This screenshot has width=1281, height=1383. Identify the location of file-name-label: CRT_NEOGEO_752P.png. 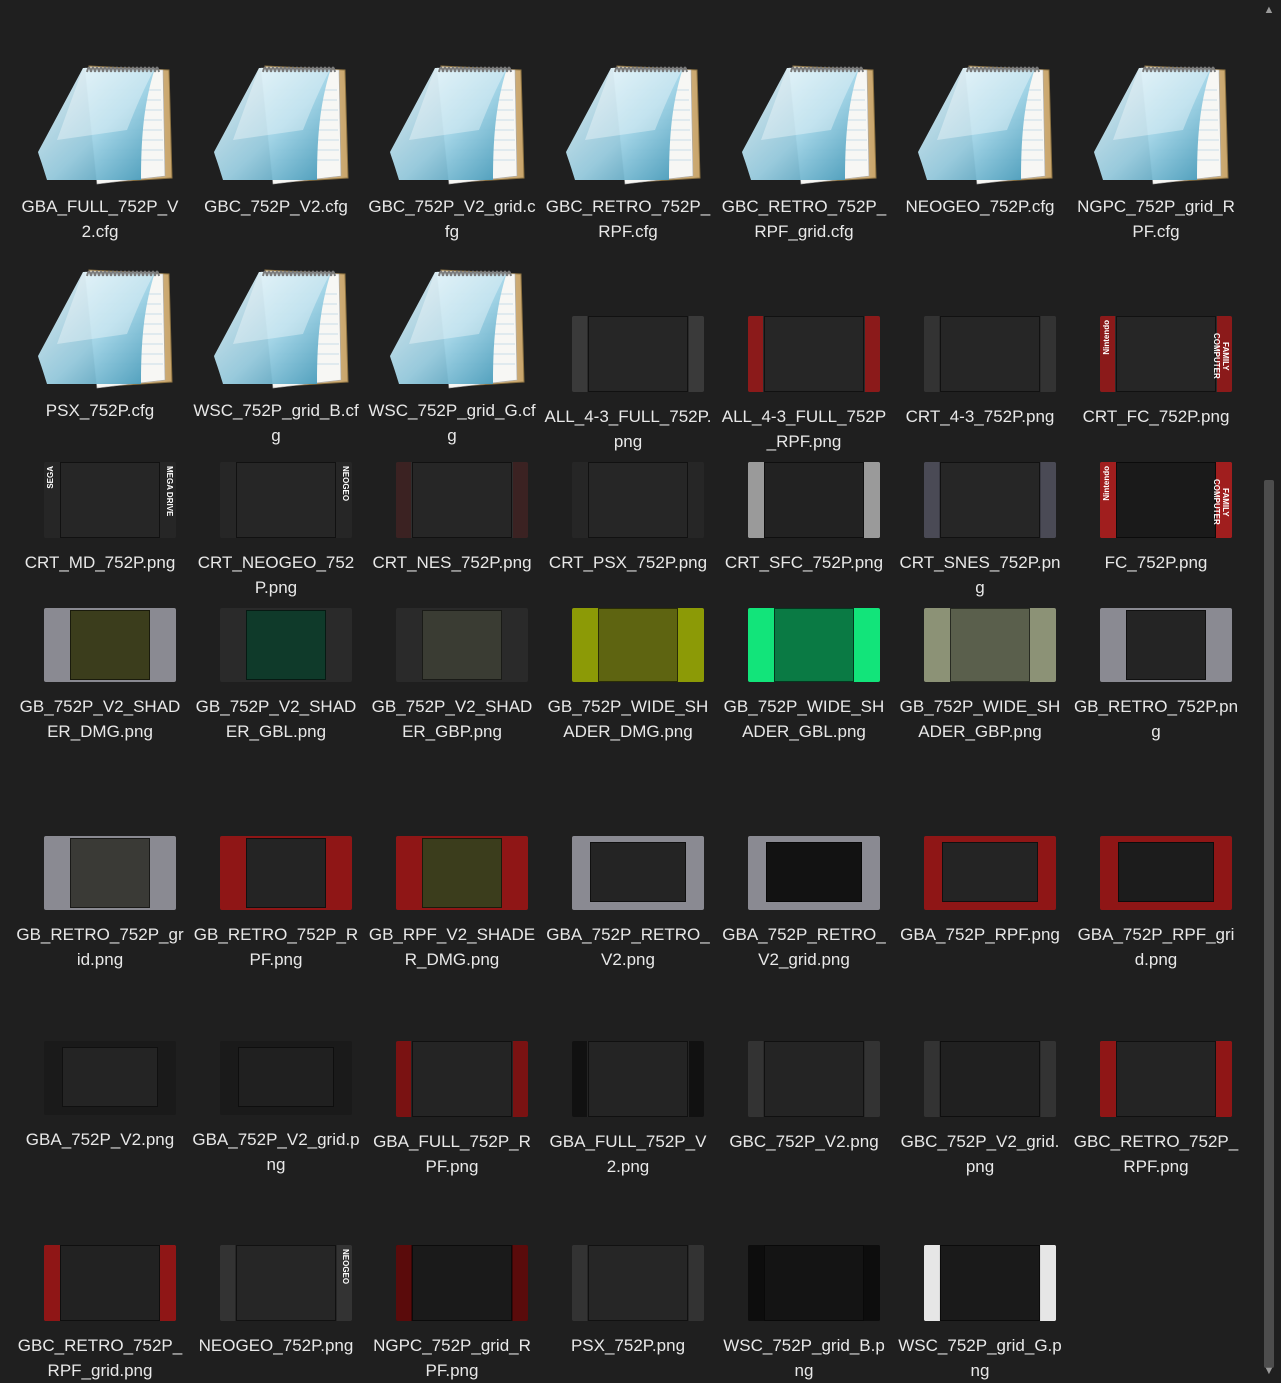
(276, 575).